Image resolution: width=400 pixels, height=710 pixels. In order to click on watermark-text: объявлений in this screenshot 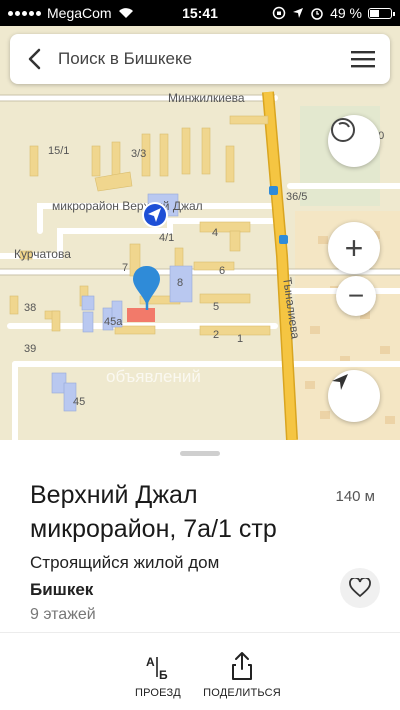, I will do `click(153, 376)`.